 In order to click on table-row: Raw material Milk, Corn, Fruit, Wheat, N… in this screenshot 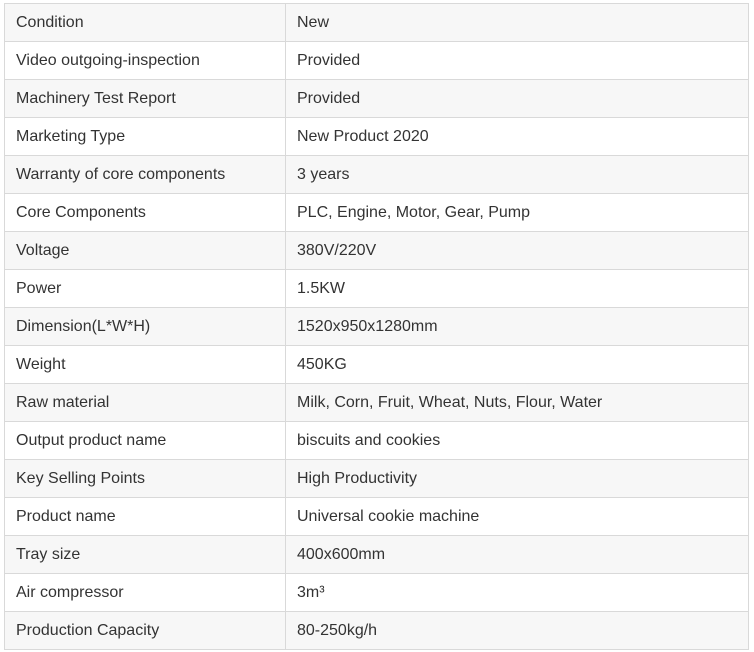, I will do `click(376, 402)`.